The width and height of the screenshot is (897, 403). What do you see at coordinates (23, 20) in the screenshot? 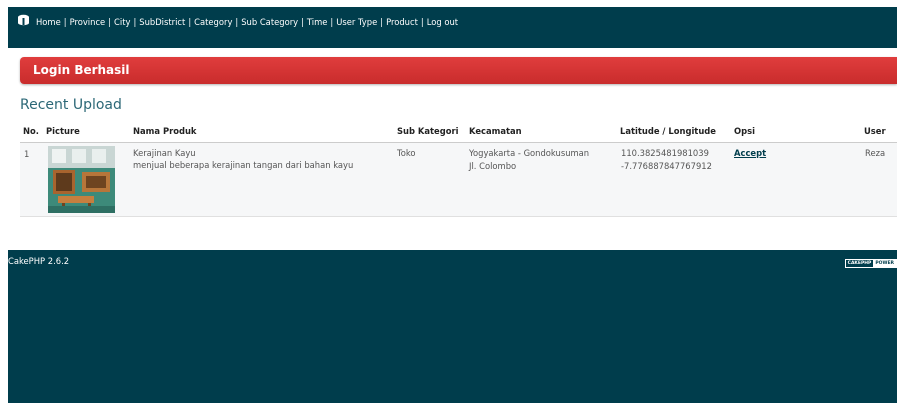
I see `cakephp-logo-icon` at bounding box center [23, 20].